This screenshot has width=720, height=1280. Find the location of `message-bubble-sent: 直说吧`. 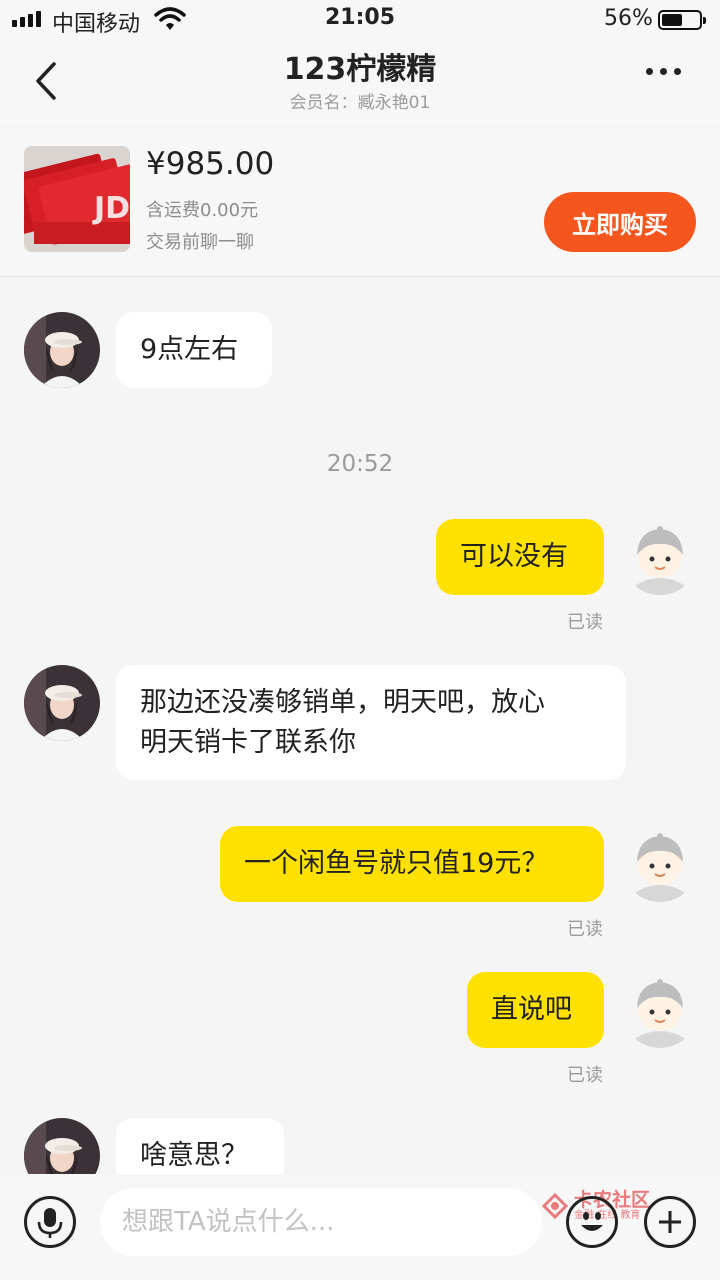

message-bubble-sent: 直说吧 is located at coordinates (535, 1010).